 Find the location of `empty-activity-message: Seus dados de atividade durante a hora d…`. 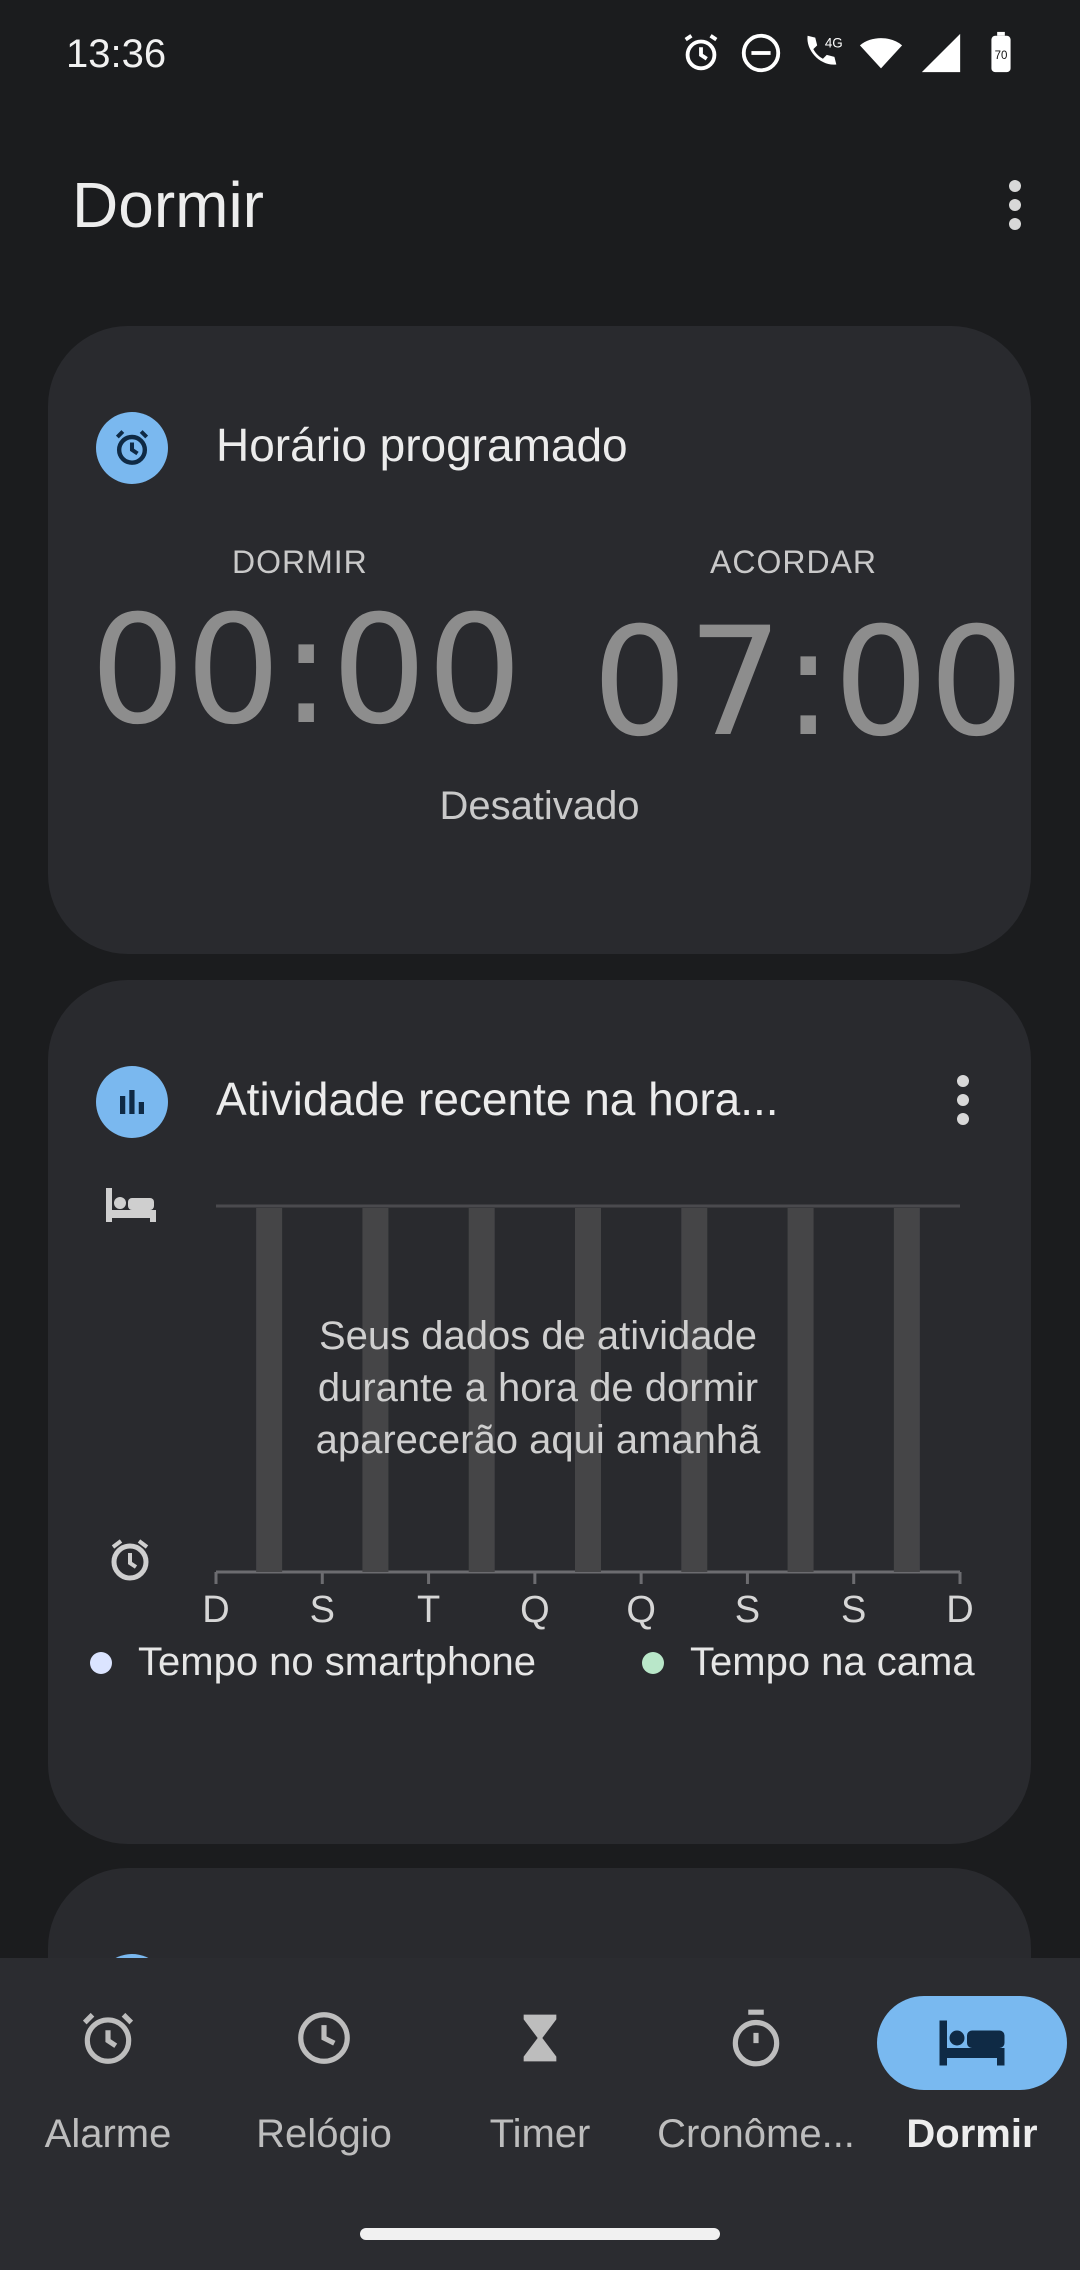

empty-activity-message: Seus dados de atividade durante a hora d… is located at coordinates (538, 1388).